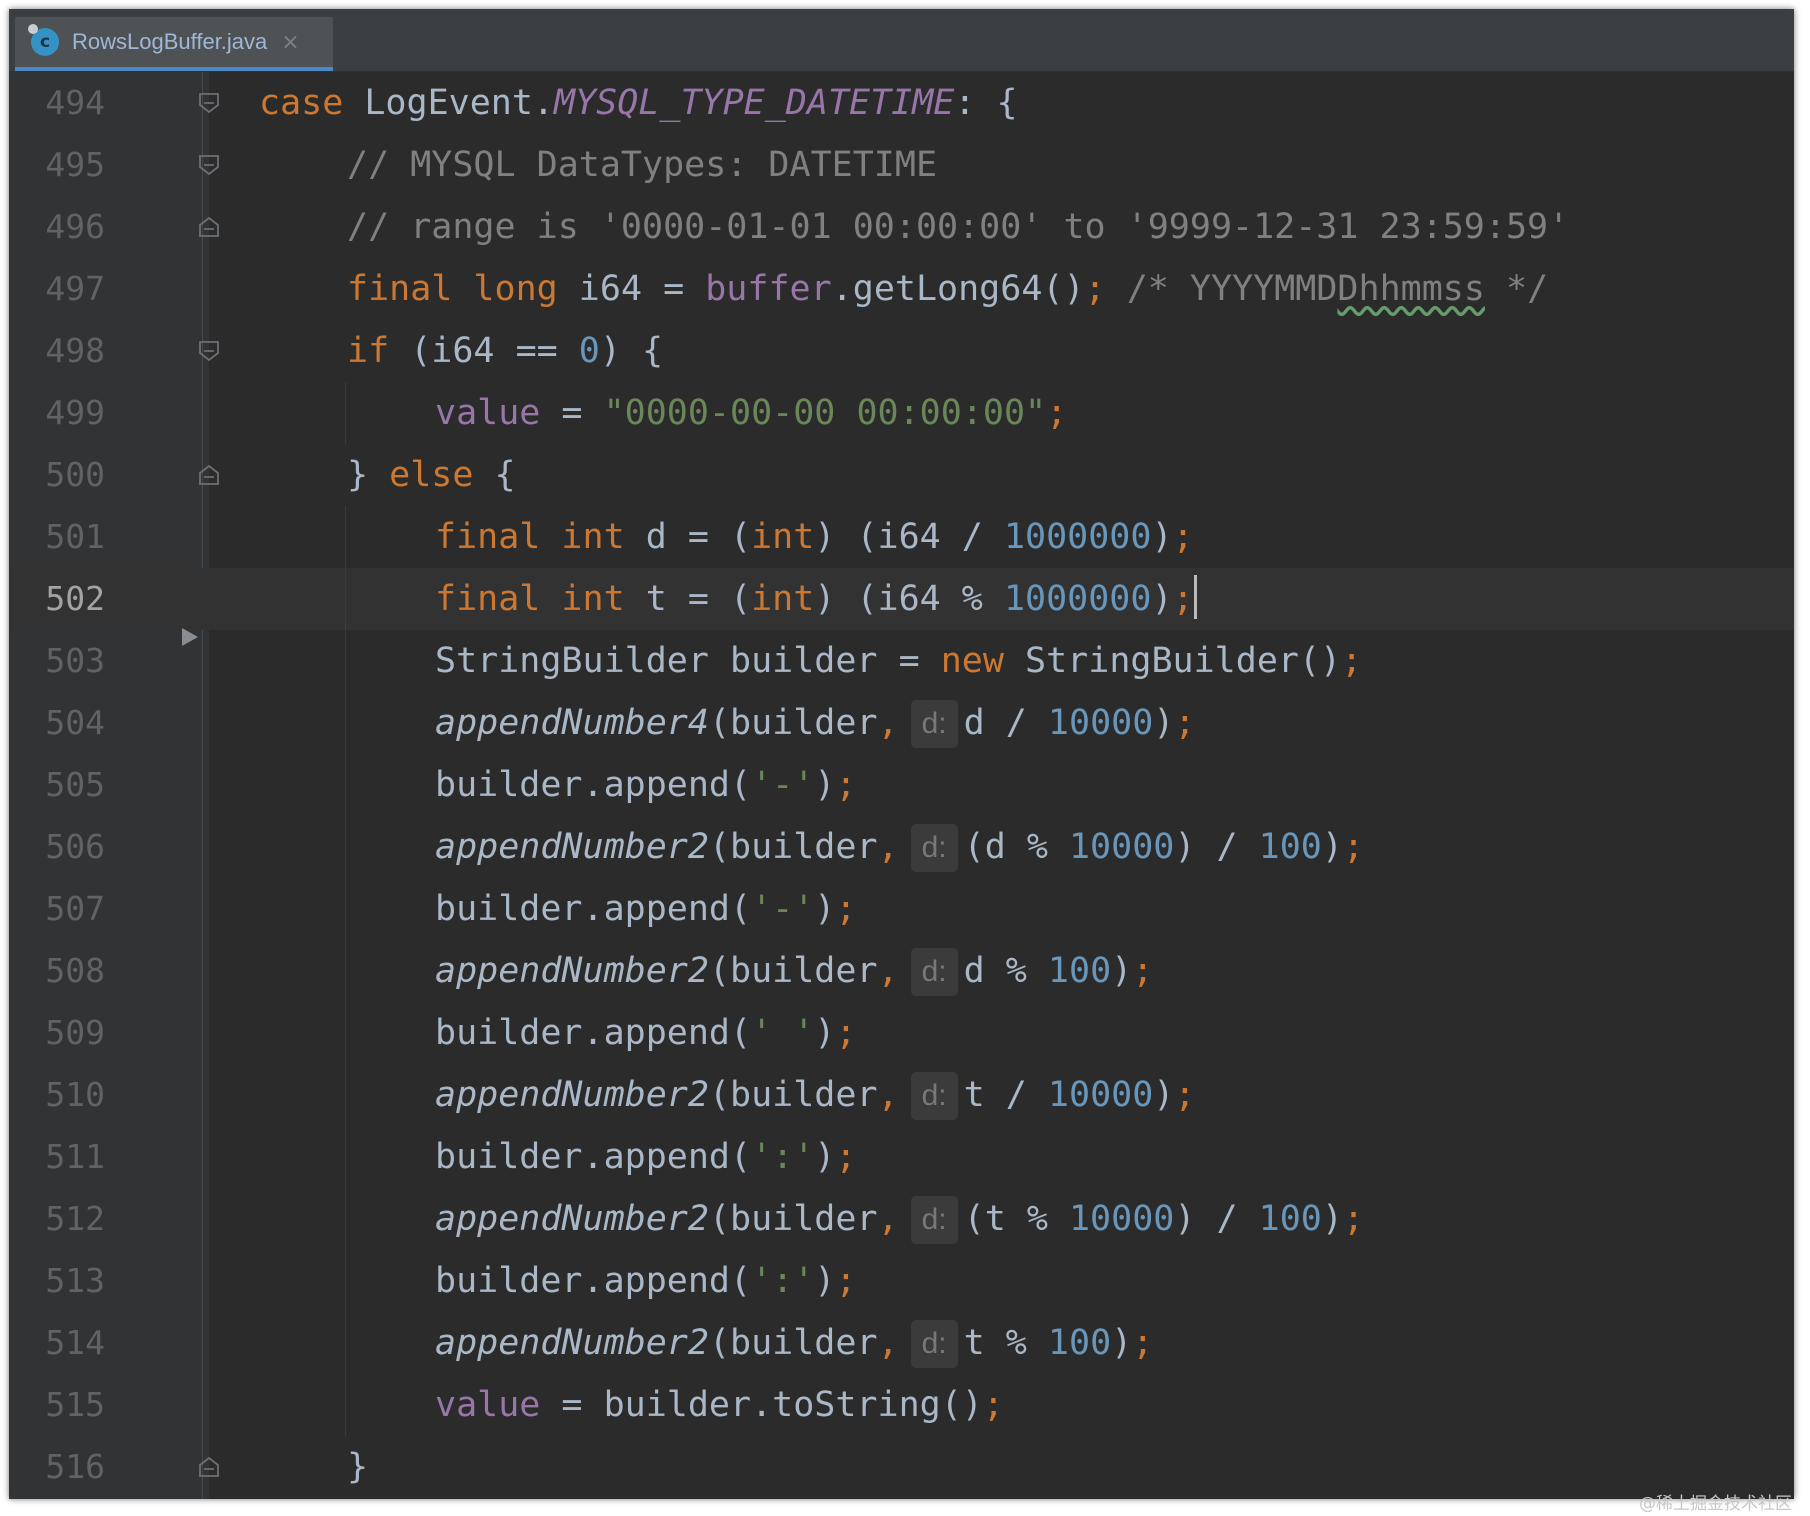 The image size is (1810, 1516). I want to click on code-token: : {, so click(986, 103).